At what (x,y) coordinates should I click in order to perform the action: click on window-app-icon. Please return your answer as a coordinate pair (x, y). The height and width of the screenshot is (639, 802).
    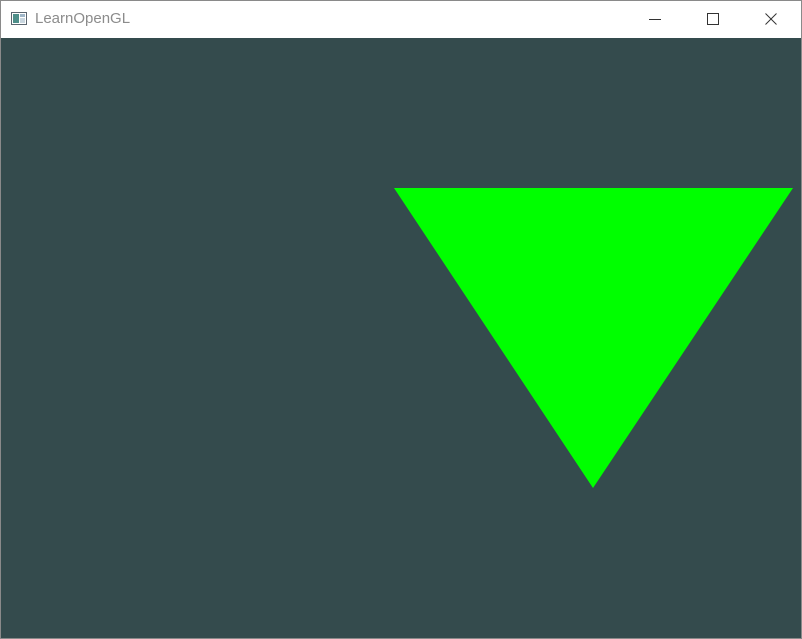
    Looking at the image, I should click on (19, 18).